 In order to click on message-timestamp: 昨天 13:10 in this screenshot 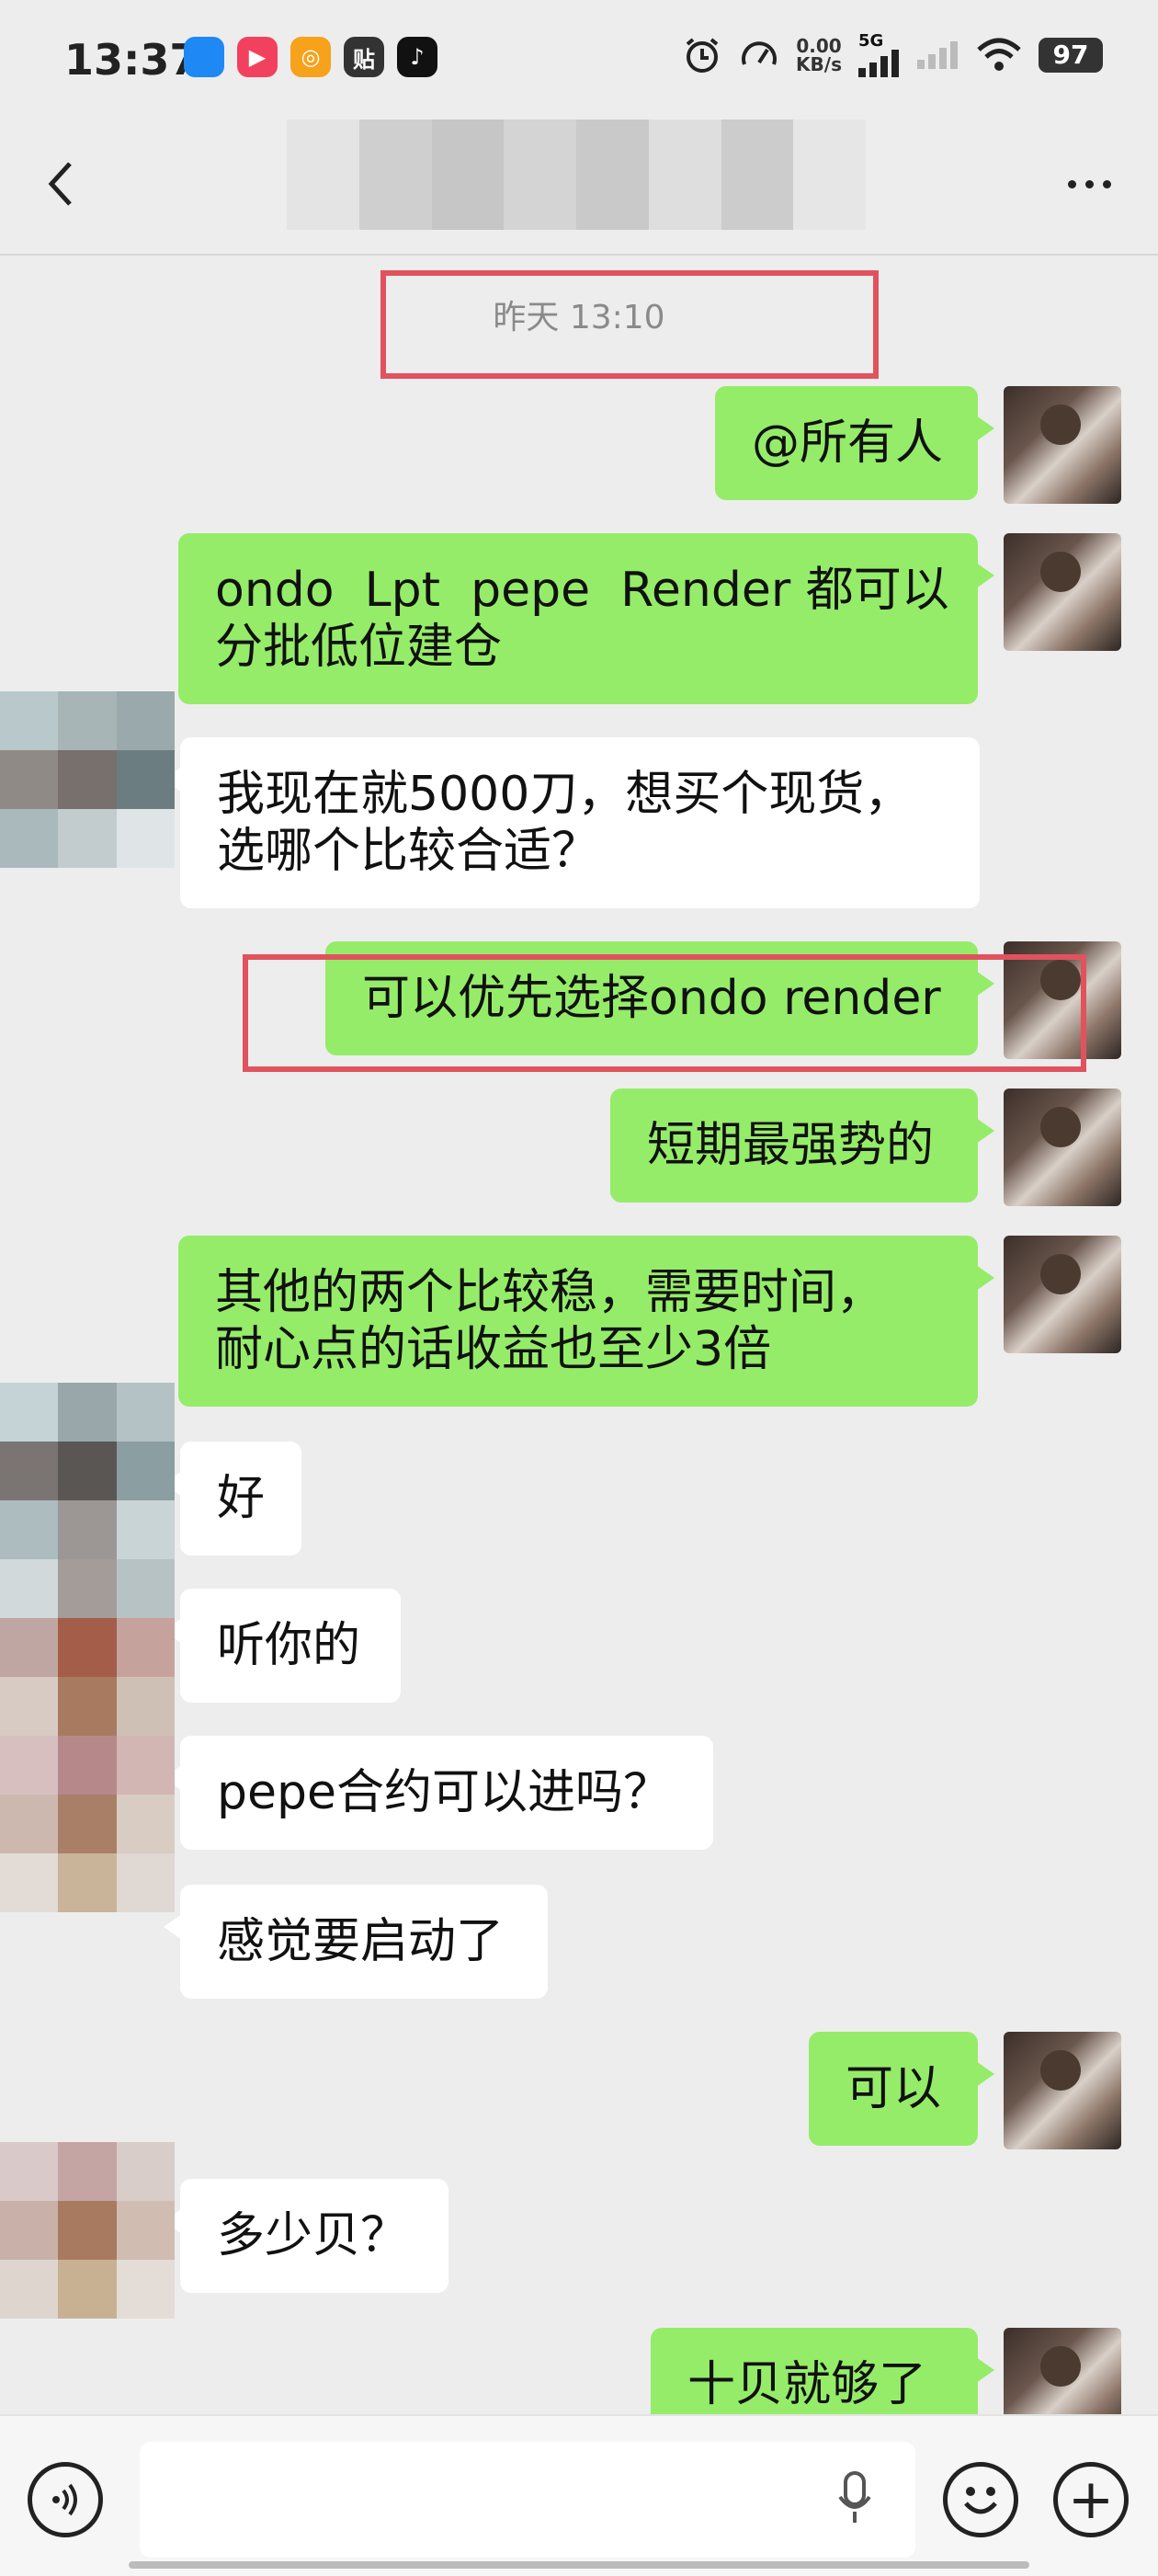, I will do `click(579, 317)`.